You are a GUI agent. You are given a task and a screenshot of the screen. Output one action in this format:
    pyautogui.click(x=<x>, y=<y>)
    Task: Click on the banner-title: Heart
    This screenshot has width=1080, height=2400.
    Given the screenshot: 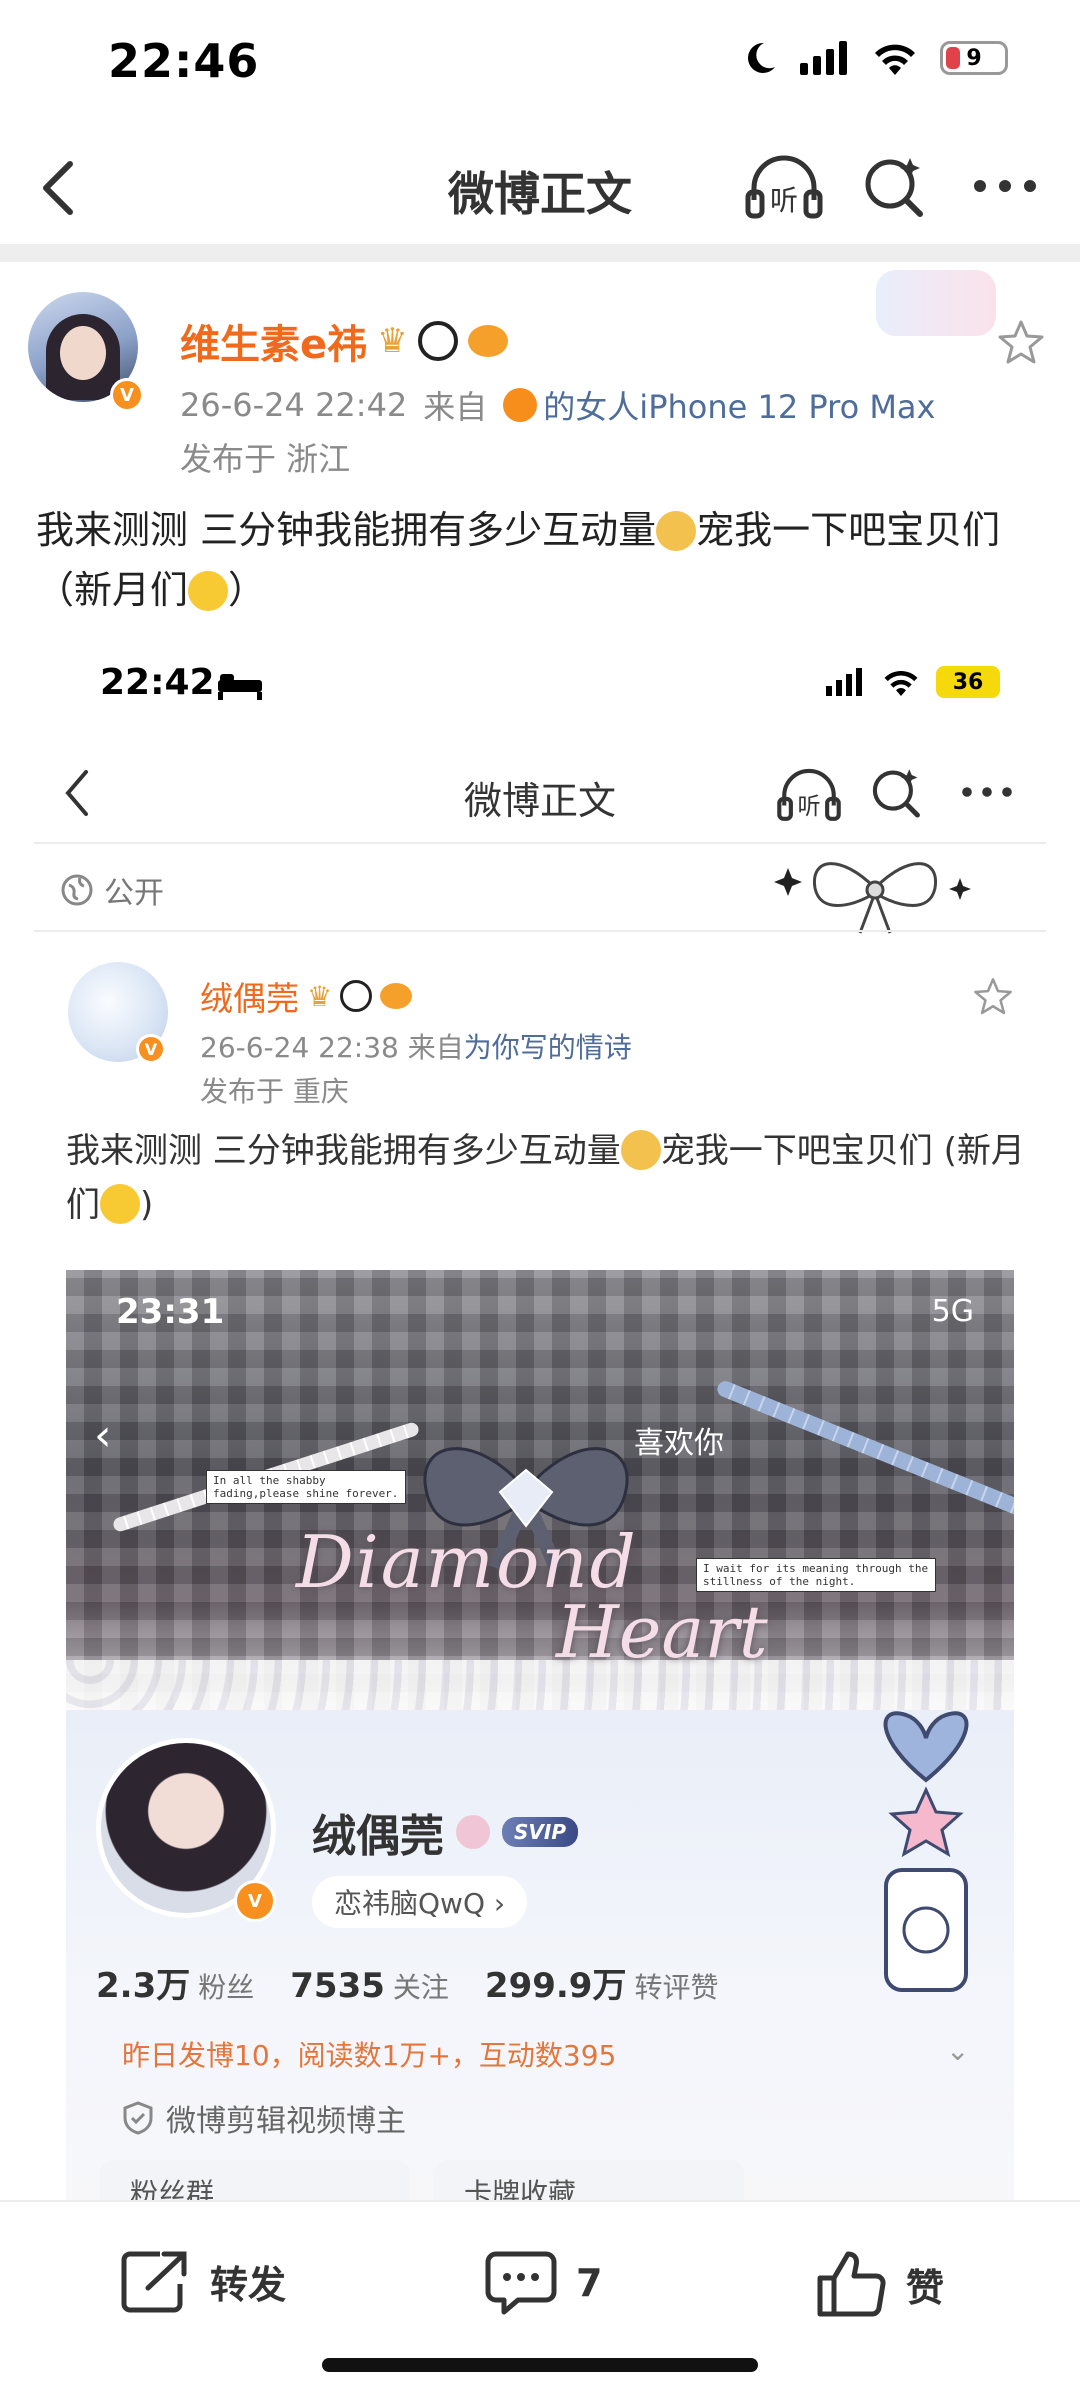 What is the action you would take?
    pyautogui.click(x=662, y=1632)
    